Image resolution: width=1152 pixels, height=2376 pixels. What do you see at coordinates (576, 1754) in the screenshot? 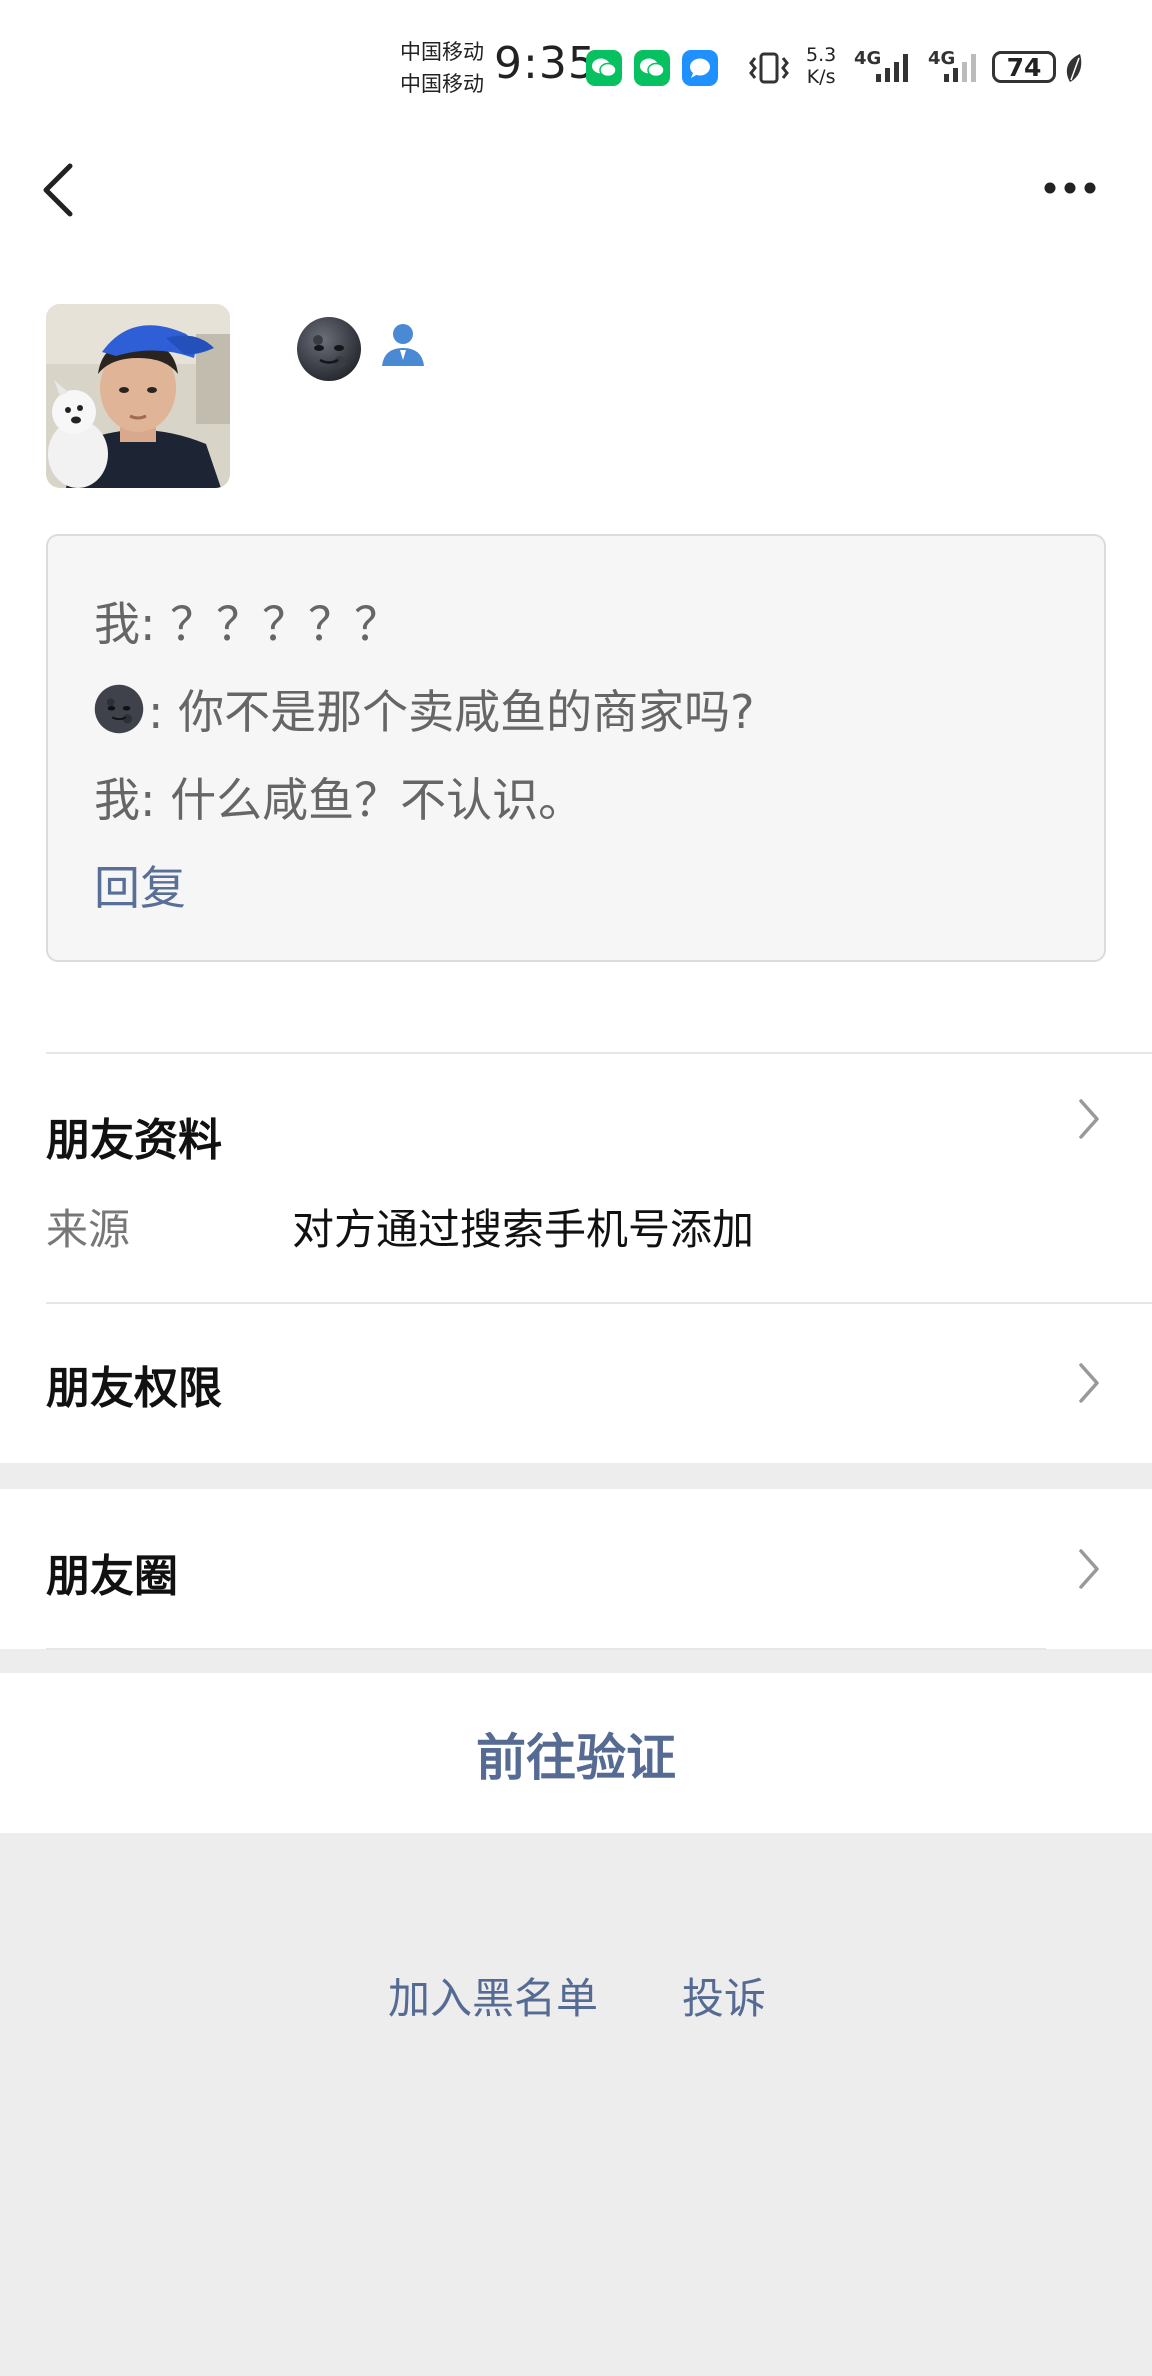
I see `go-verify-button: 前往验证` at bounding box center [576, 1754].